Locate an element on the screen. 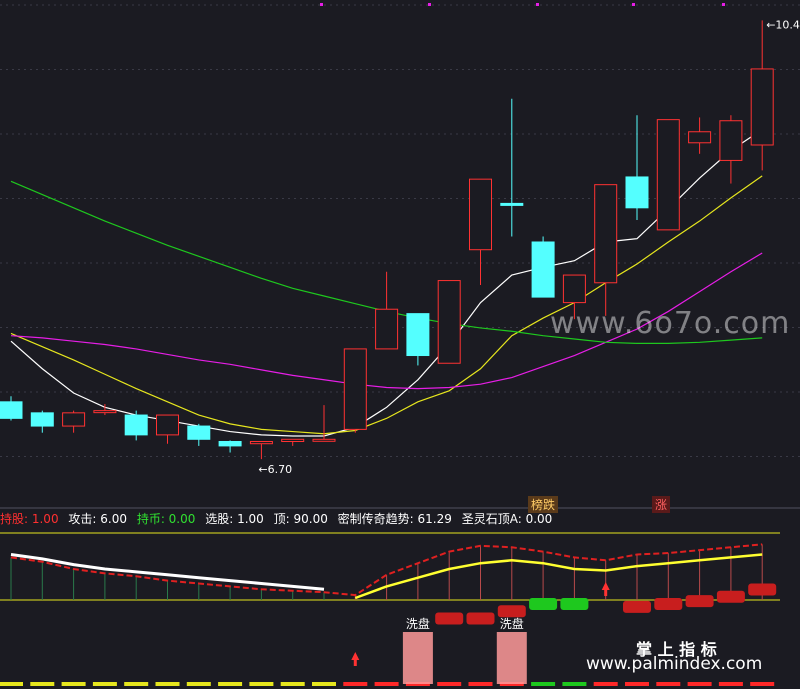 Image resolution: width=800 pixels, height=689 pixels. tag-drop: 榜跌 is located at coordinates (543, 504).